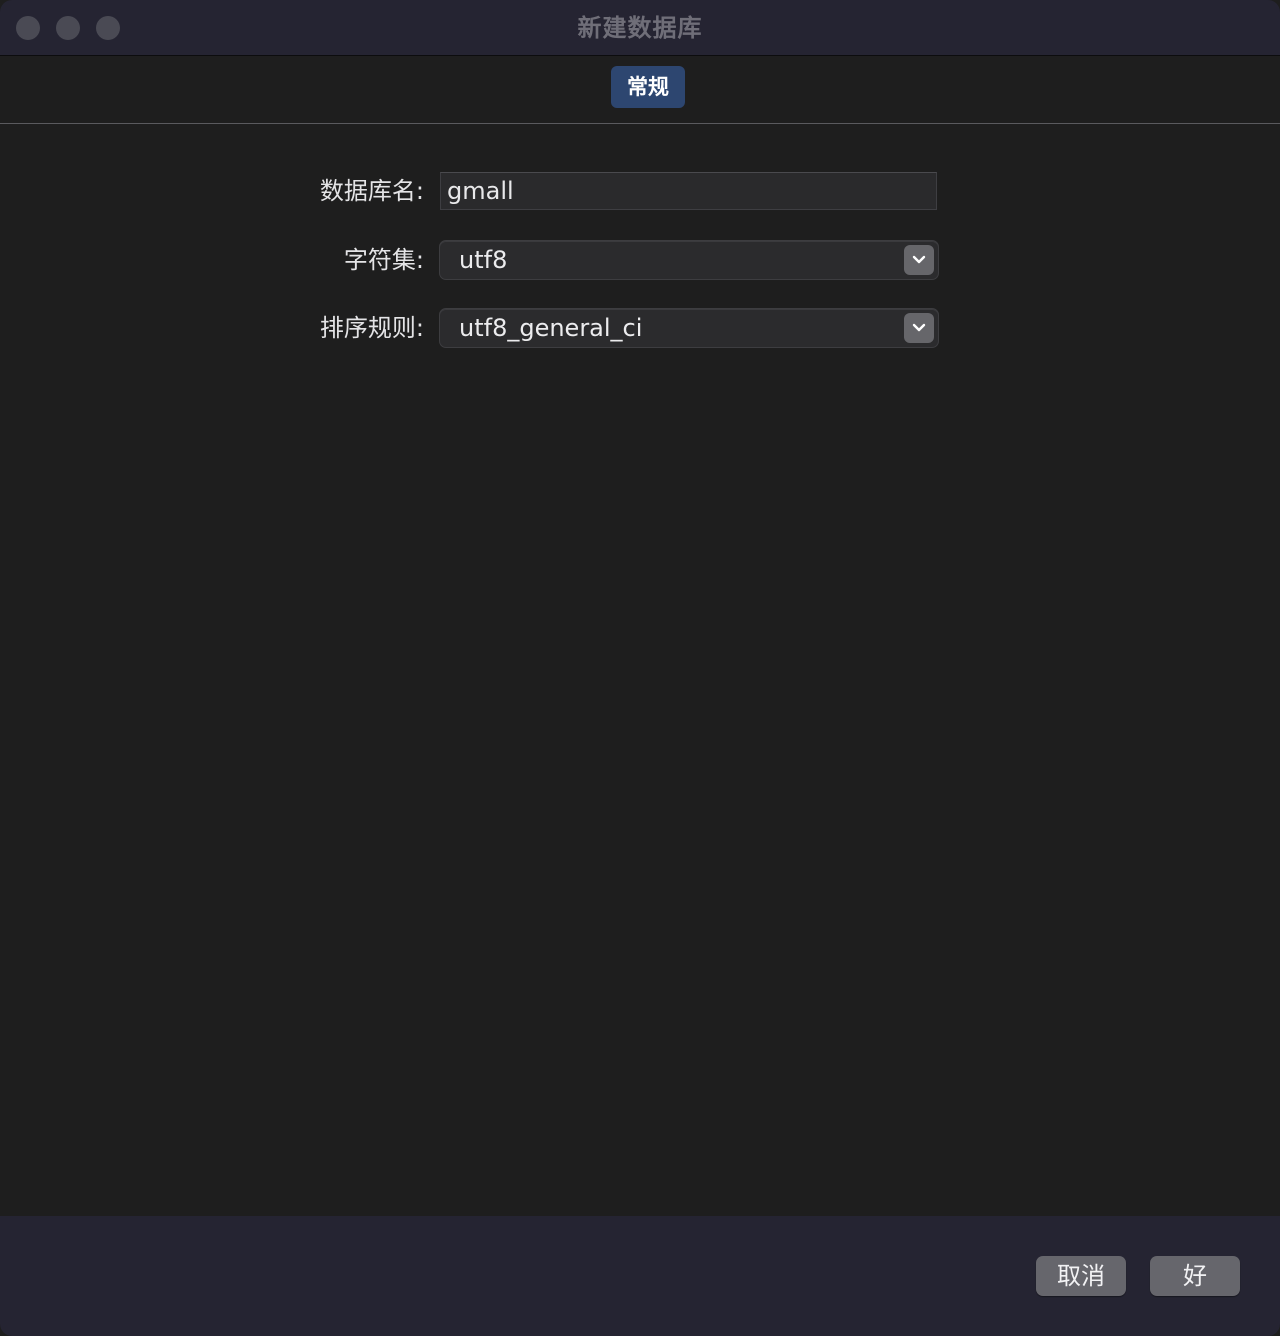 The image size is (1280, 1336). Describe the element at coordinates (1195, 1276) in the screenshot. I see `ok-button: 好` at that location.